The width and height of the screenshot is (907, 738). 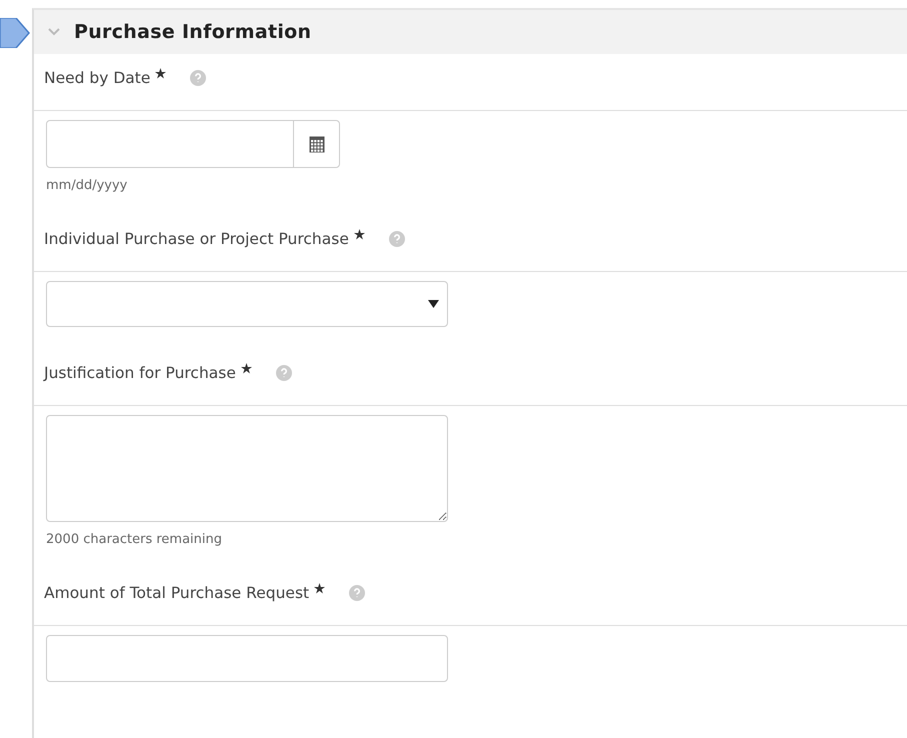 What do you see at coordinates (140, 373) in the screenshot?
I see `field-label: Justification for Purchase` at bounding box center [140, 373].